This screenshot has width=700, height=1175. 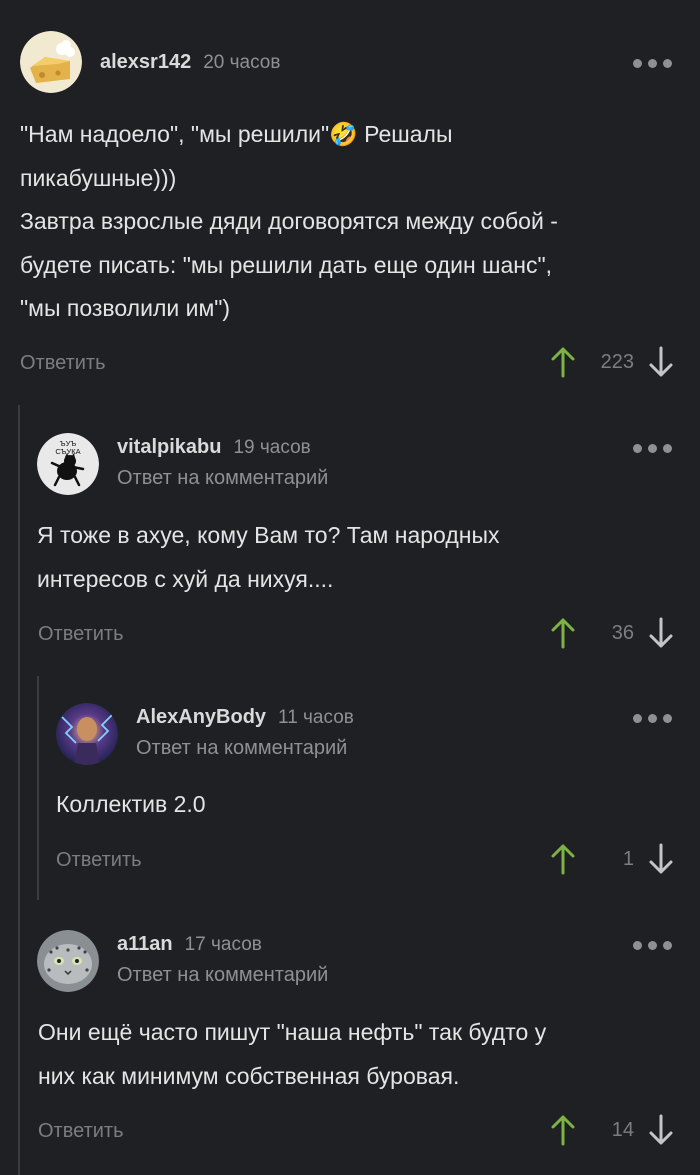 What do you see at coordinates (628, 858) in the screenshot?
I see `vote-count: 1` at bounding box center [628, 858].